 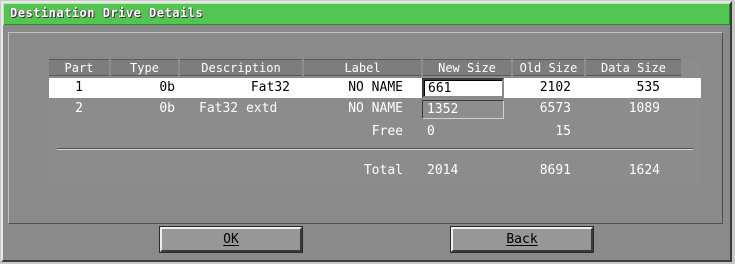 What do you see at coordinates (375, 149) in the screenshot?
I see `table-divider` at bounding box center [375, 149].